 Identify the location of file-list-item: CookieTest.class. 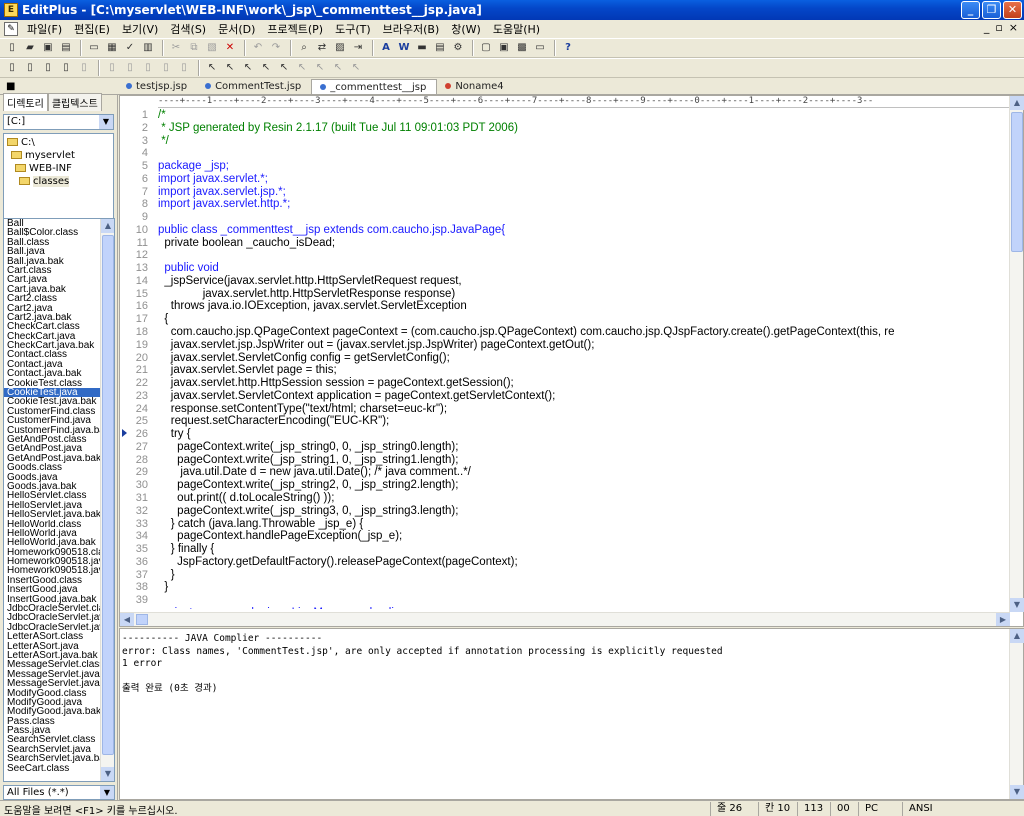
(53, 383).